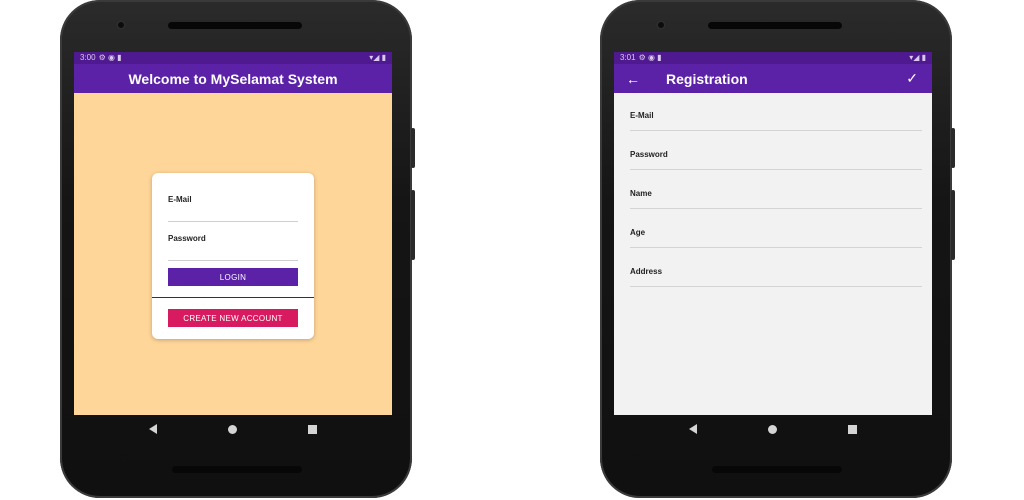 This screenshot has width=1024, height=500. What do you see at coordinates (233, 318) in the screenshot?
I see `create-account-button: CREATE NEW ACCOUNT` at bounding box center [233, 318].